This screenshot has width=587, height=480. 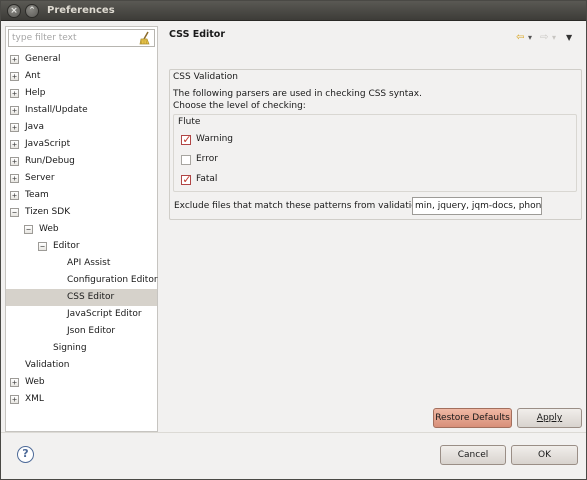 I want to click on tree-item-label: CSS Editor, so click(x=91, y=297).